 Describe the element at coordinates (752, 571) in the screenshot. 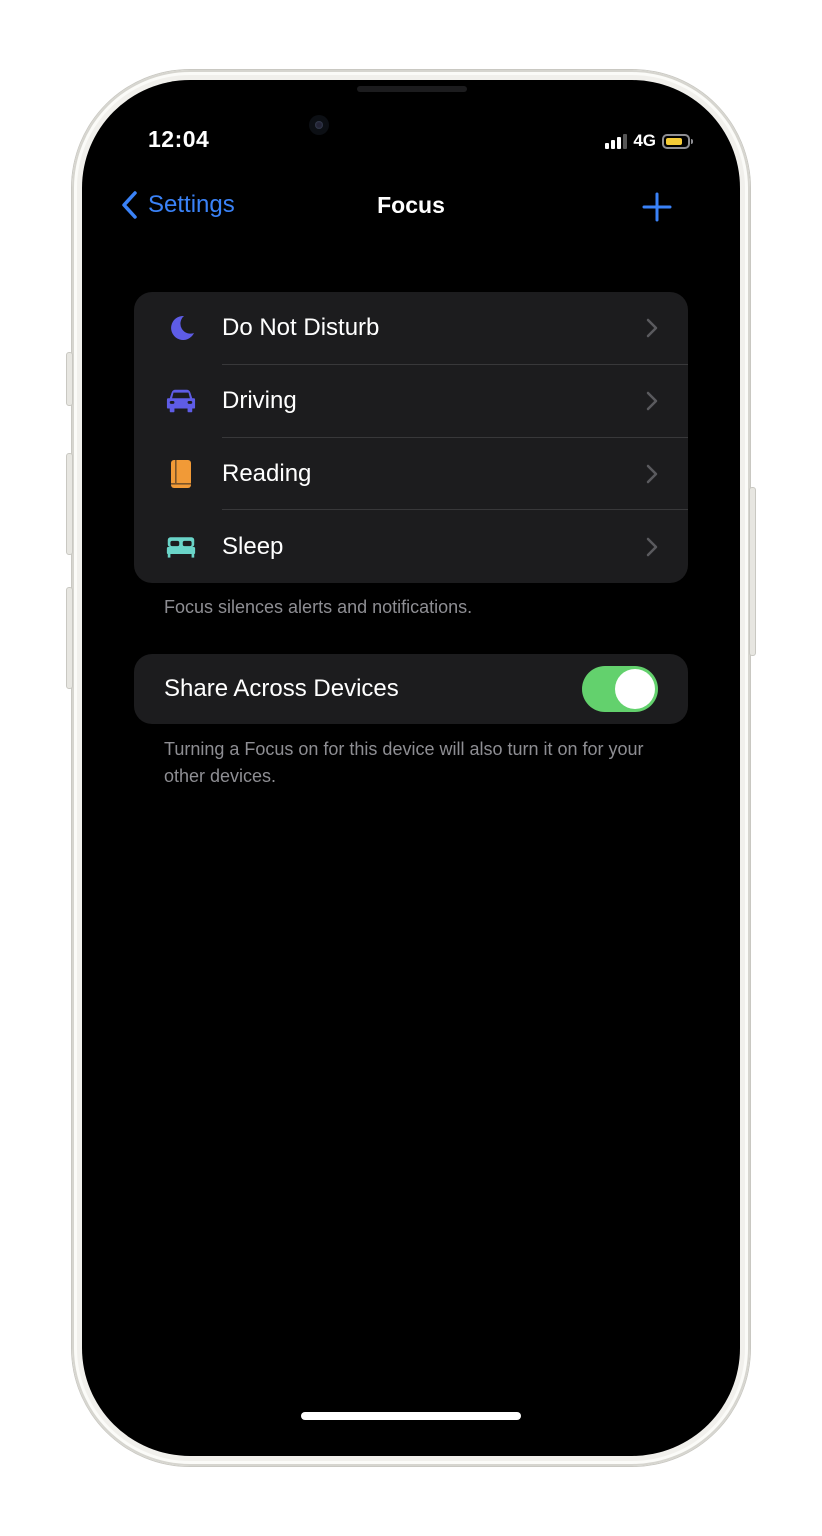

I see `power-button` at that location.